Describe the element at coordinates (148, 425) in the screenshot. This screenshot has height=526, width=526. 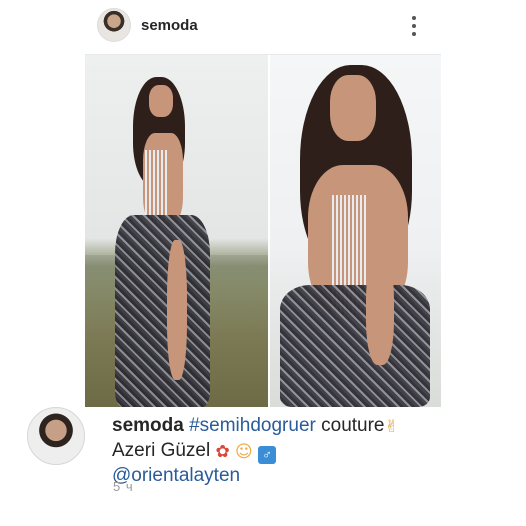
I see `caption-username: semoda` at that location.